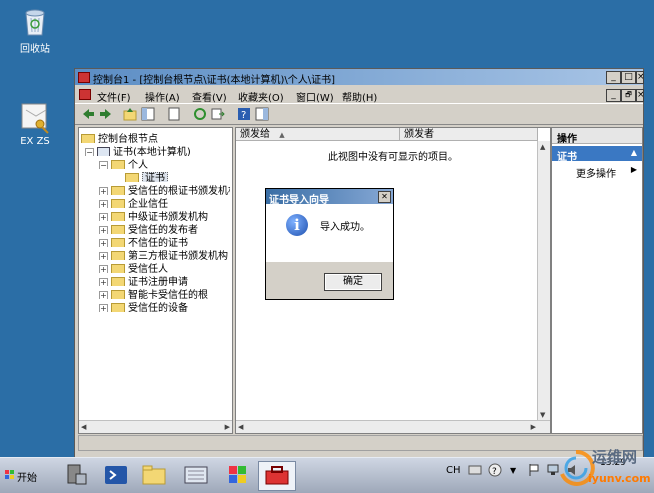 This screenshot has width=654, height=493. I want to click on tree-node: + 中级证书颁发机构, so click(153, 214).